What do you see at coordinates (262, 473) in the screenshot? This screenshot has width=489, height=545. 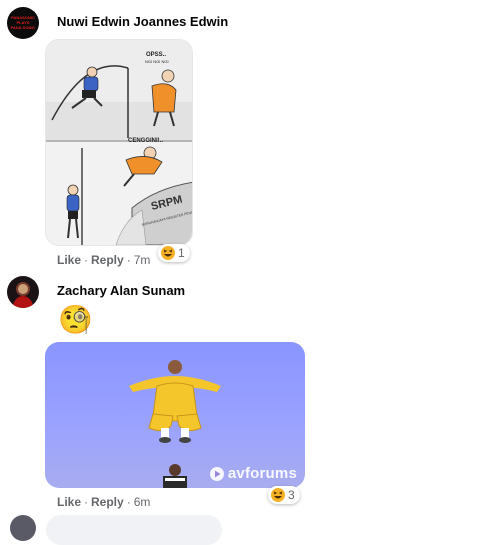 I see `watermark-text: avforums` at bounding box center [262, 473].